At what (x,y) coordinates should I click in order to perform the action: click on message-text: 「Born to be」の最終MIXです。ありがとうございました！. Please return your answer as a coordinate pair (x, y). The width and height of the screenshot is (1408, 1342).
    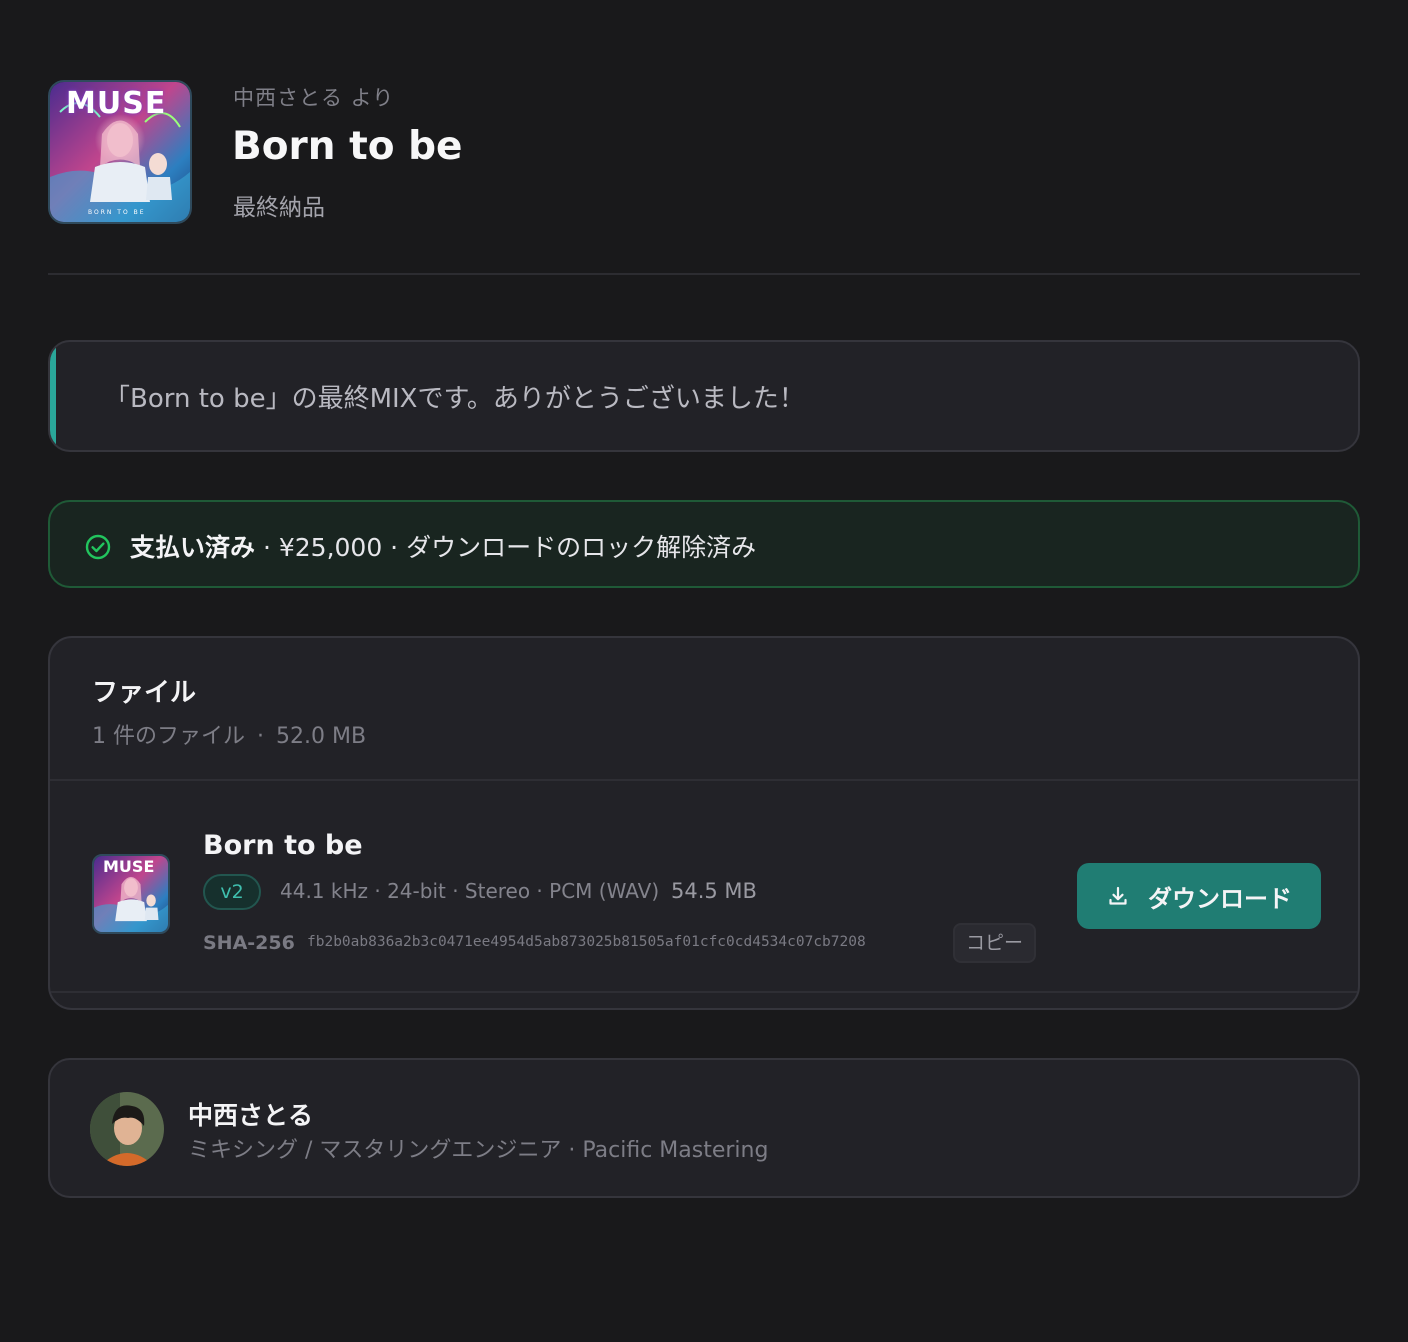
    Looking at the image, I should click on (454, 399).